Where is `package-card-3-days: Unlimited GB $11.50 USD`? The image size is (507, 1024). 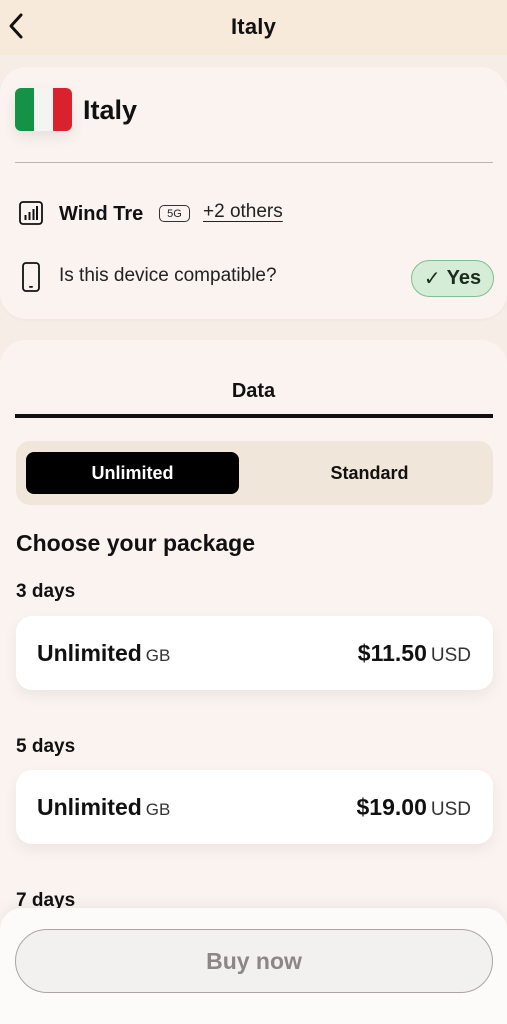 package-card-3-days: Unlimited GB $11.50 USD is located at coordinates (254, 653).